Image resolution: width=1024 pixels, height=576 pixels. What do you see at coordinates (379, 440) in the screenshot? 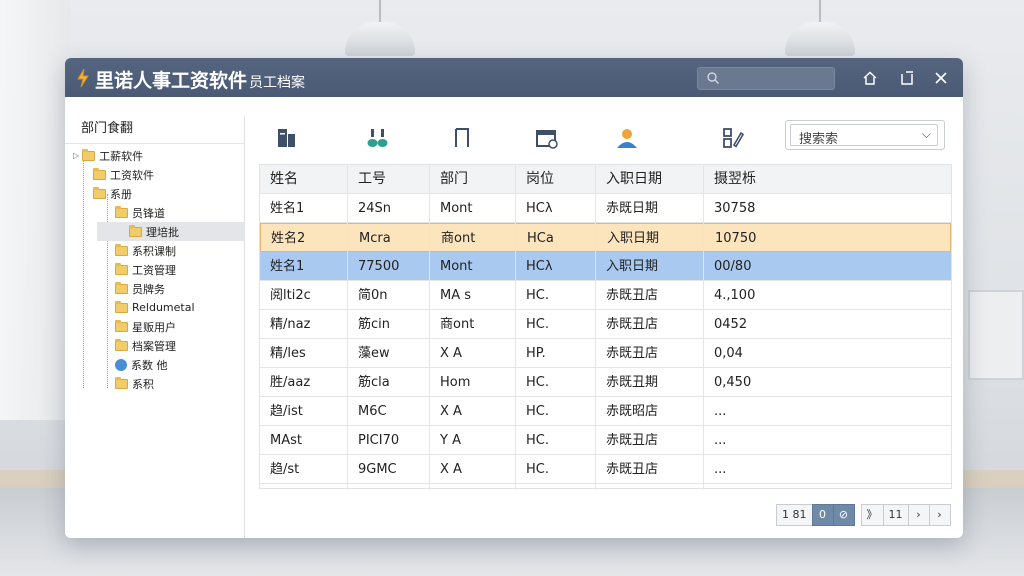
I see `cell-id: PICI70` at bounding box center [379, 440].